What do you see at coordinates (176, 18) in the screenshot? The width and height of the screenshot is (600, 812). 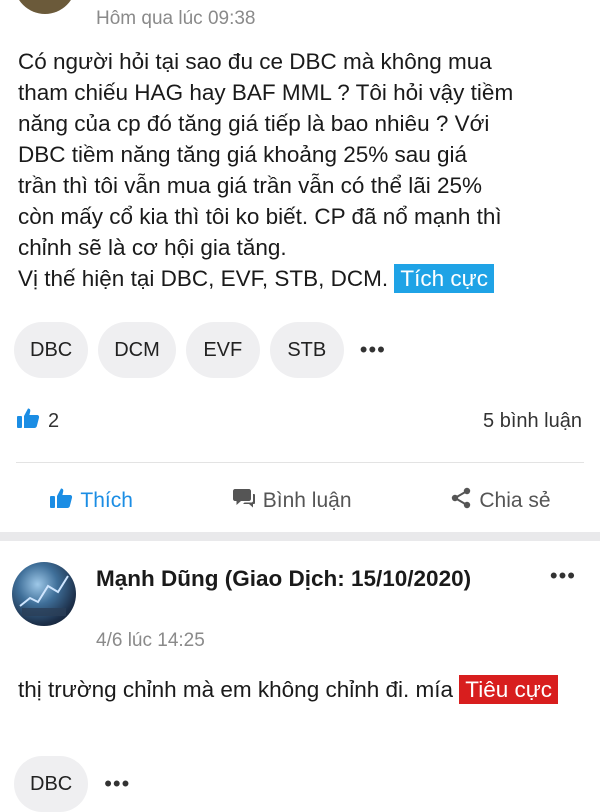 I see `post1-timestamp: Hôm qua lúc 09:38` at bounding box center [176, 18].